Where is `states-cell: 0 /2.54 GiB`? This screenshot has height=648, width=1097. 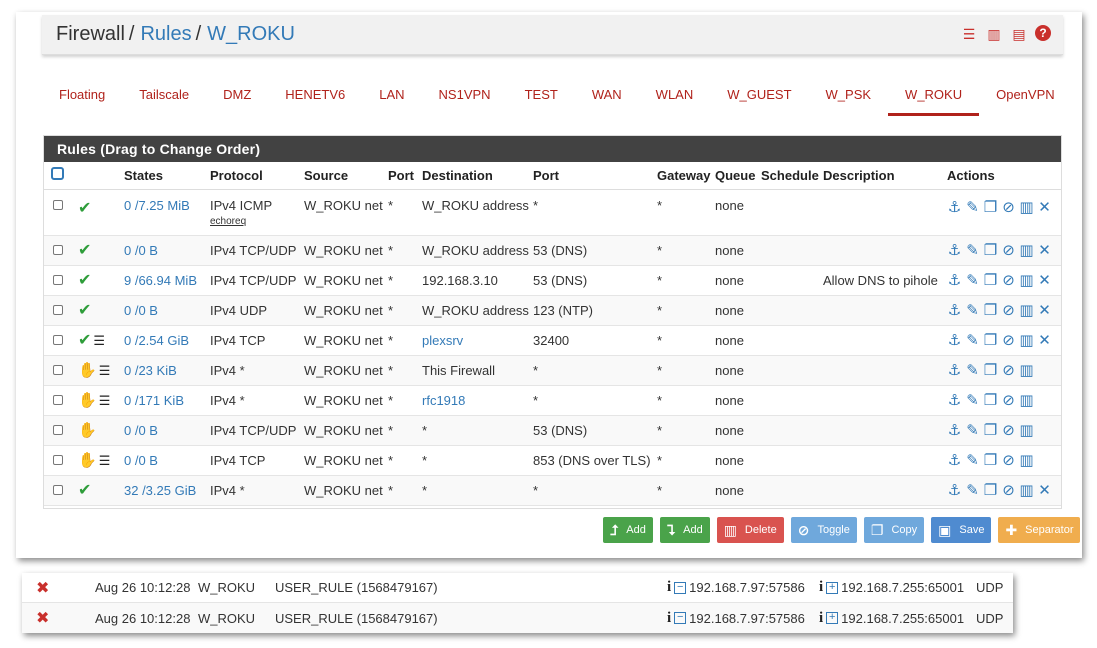 states-cell: 0 /2.54 GiB is located at coordinates (163, 340).